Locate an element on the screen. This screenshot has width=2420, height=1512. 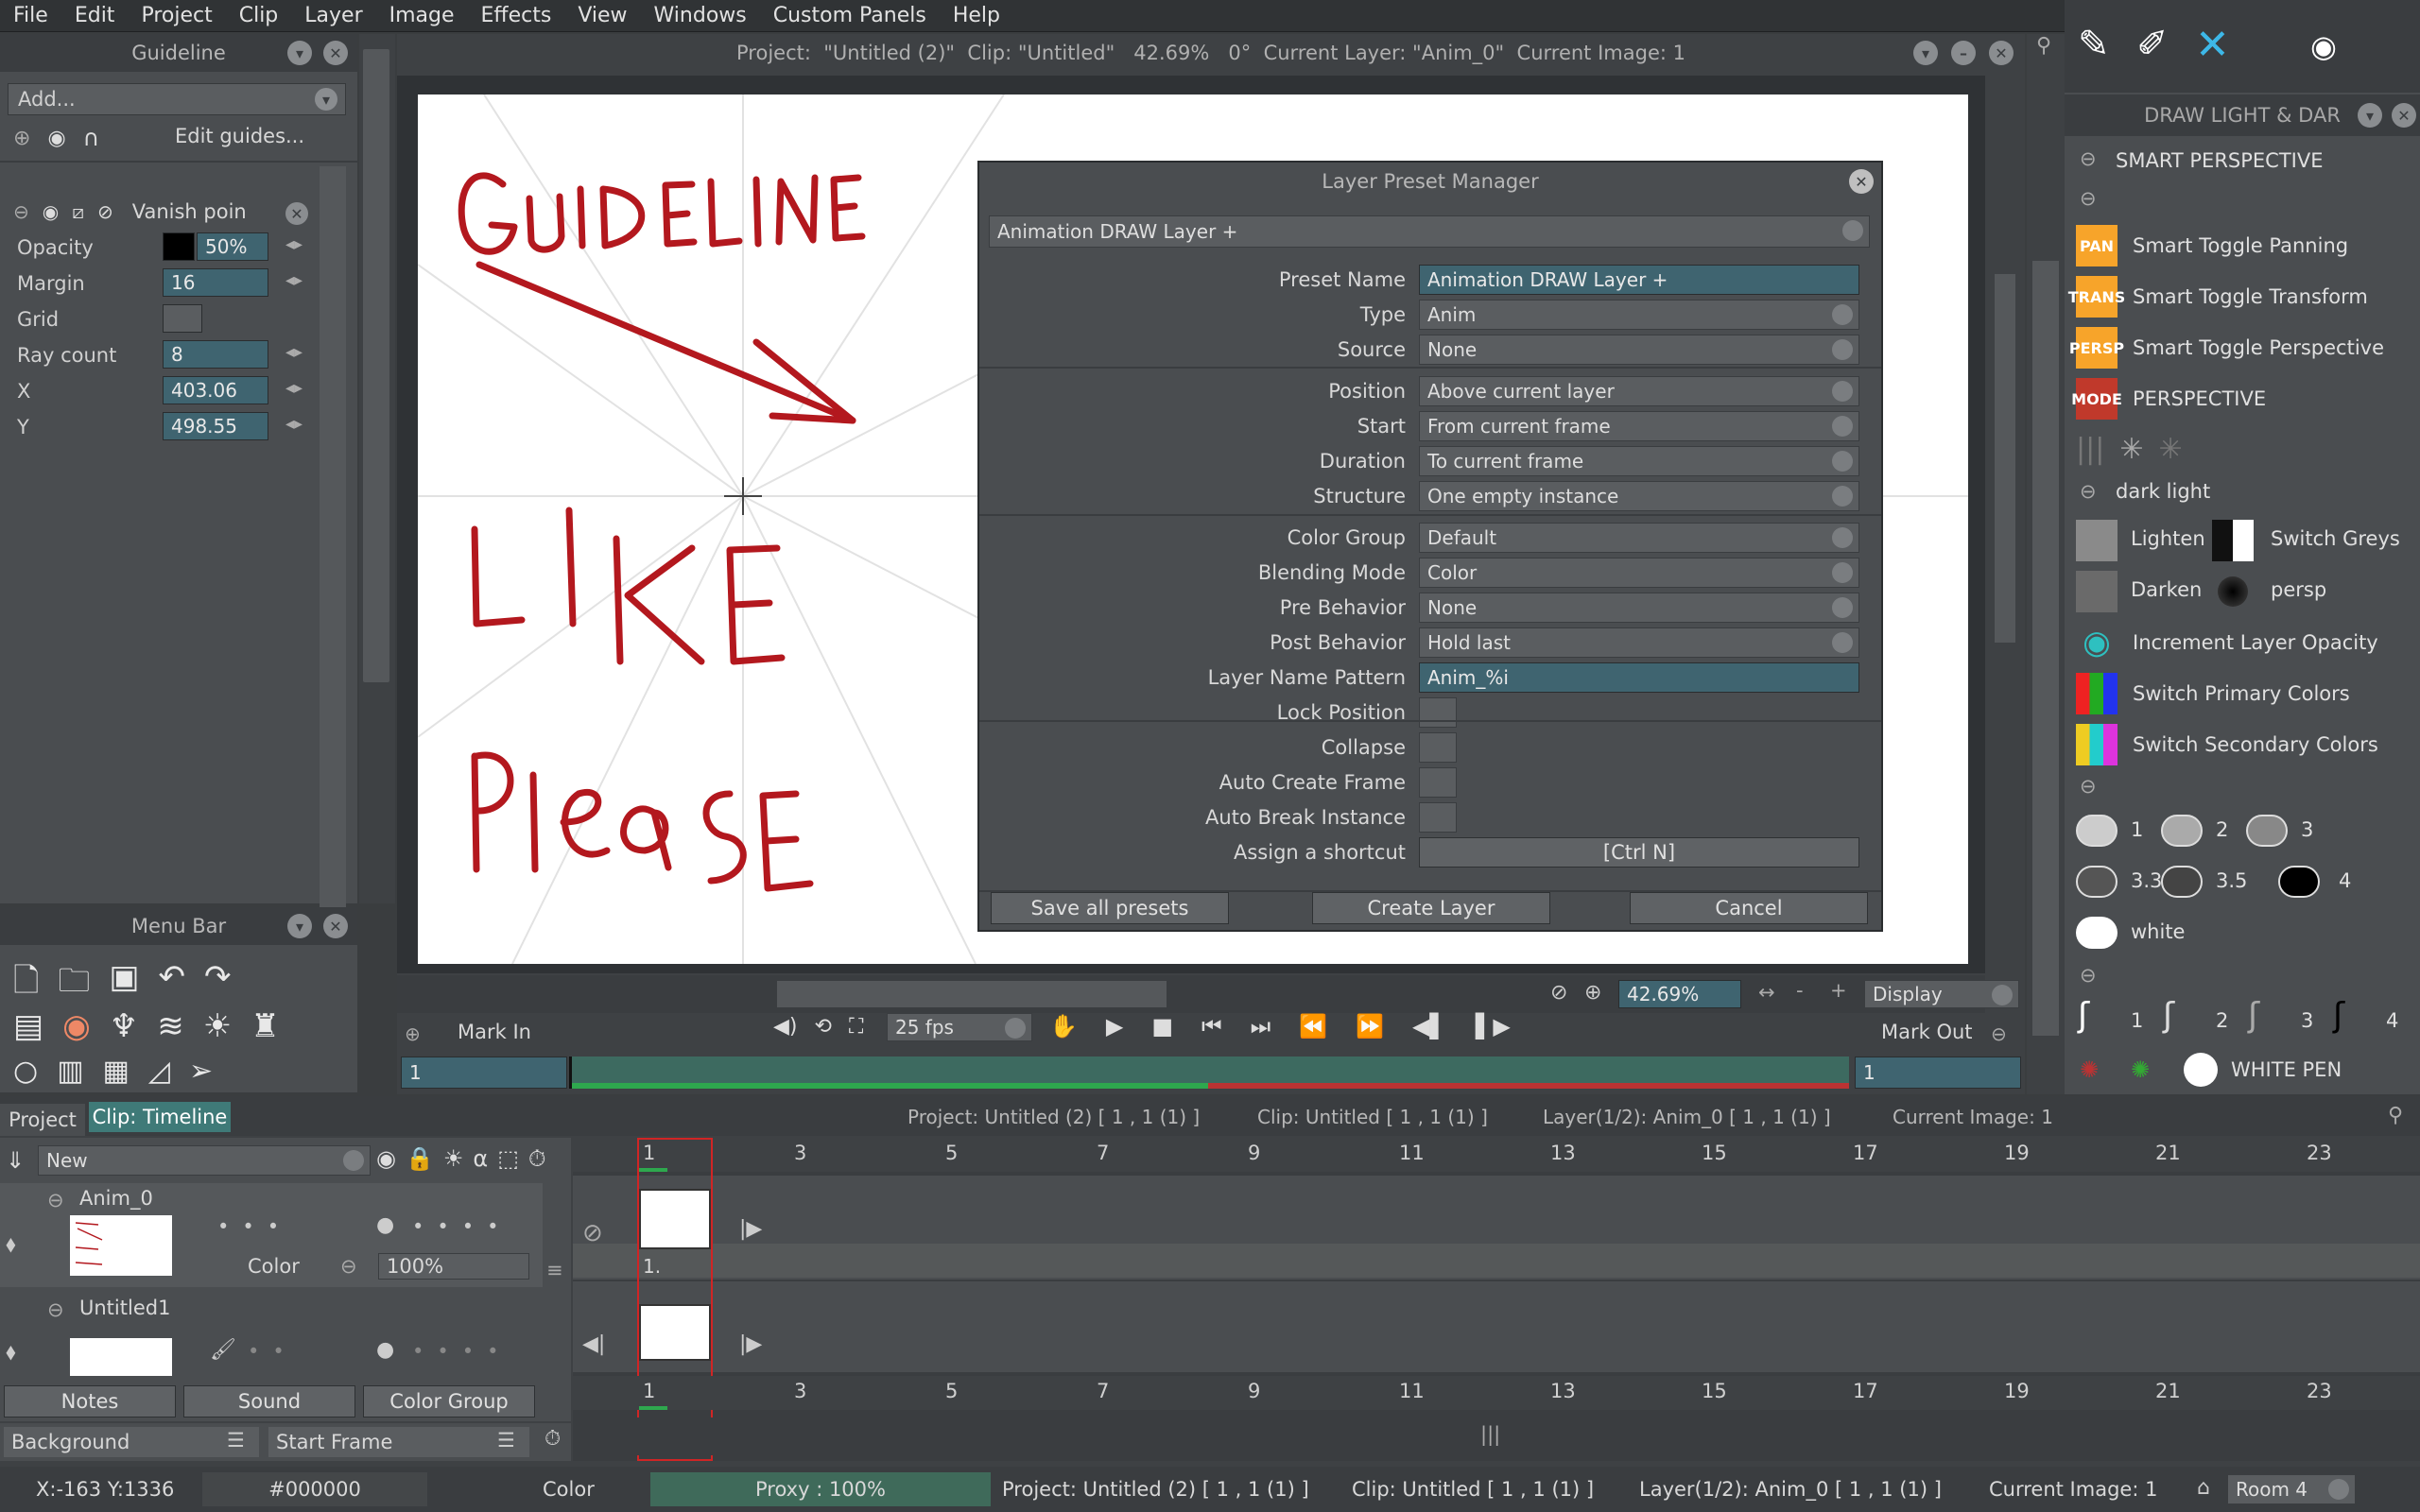
prop-field: 50% is located at coordinates (233, 246).